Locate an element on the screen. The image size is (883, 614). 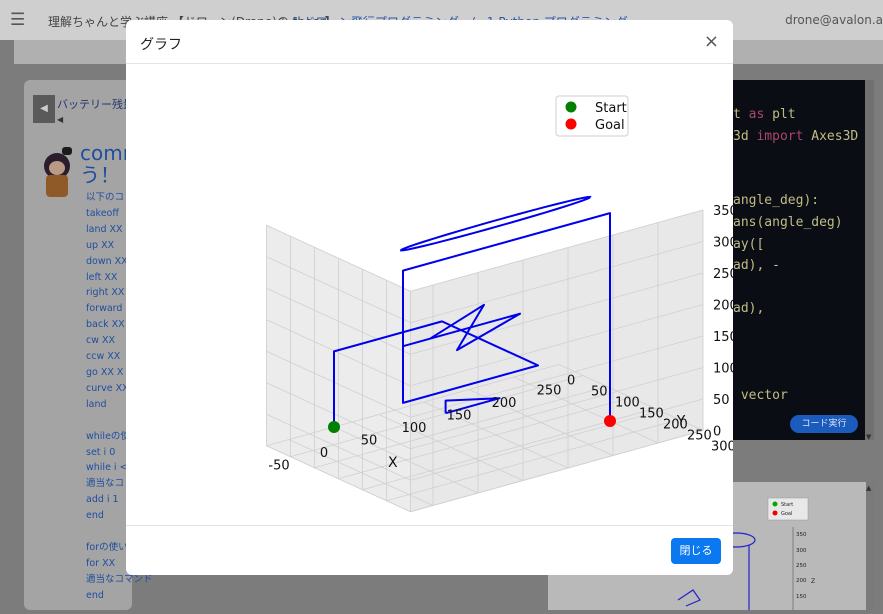
modal-footer-divider is located at coordinates (429, 525).